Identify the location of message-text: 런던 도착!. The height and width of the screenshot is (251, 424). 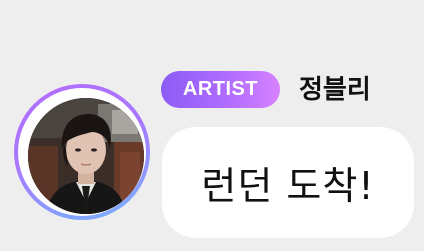
(288, 186).